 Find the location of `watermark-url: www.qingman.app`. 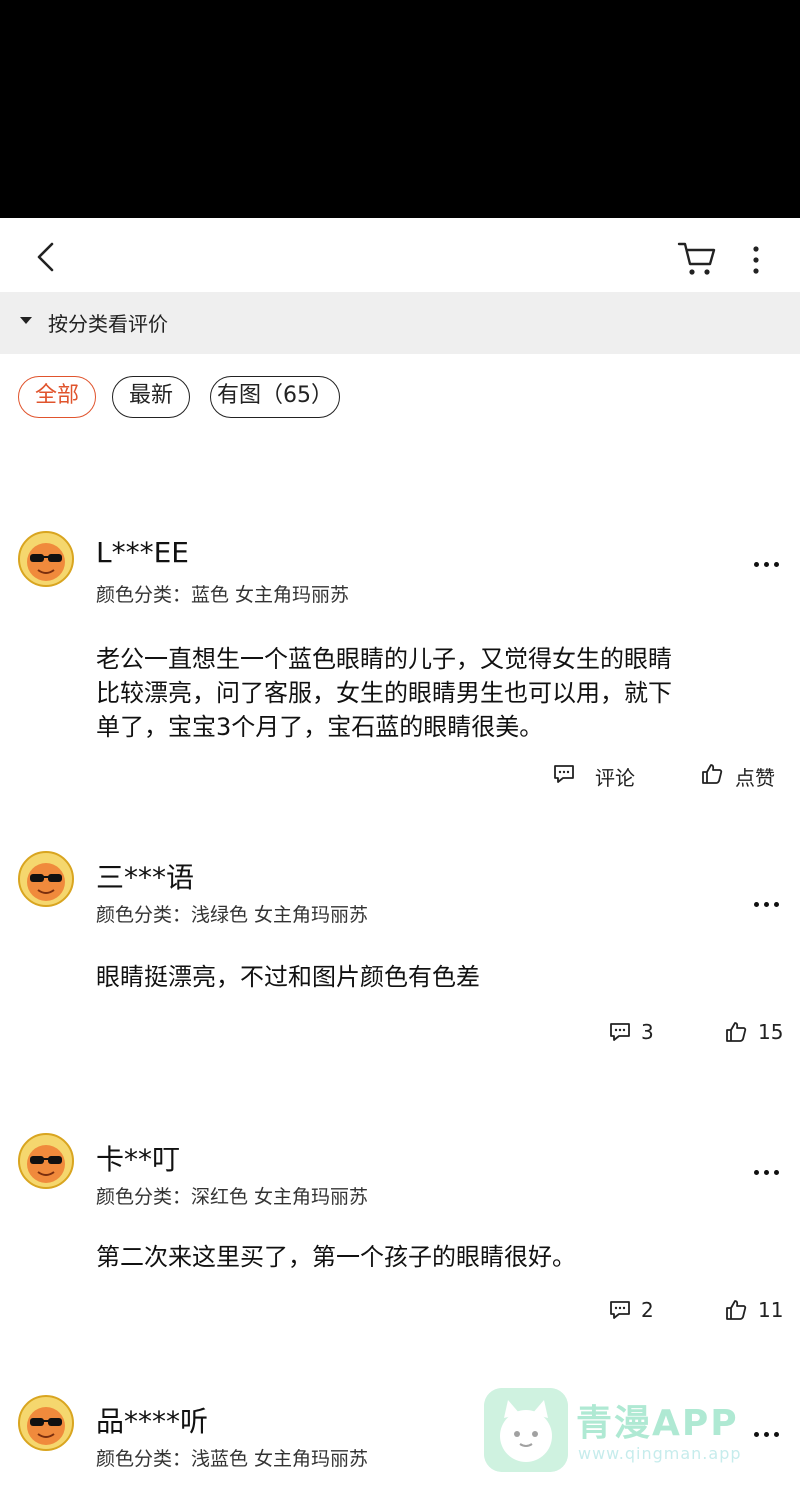

watermark-url: www.qingman.app is located at coordinates (660, 1453).